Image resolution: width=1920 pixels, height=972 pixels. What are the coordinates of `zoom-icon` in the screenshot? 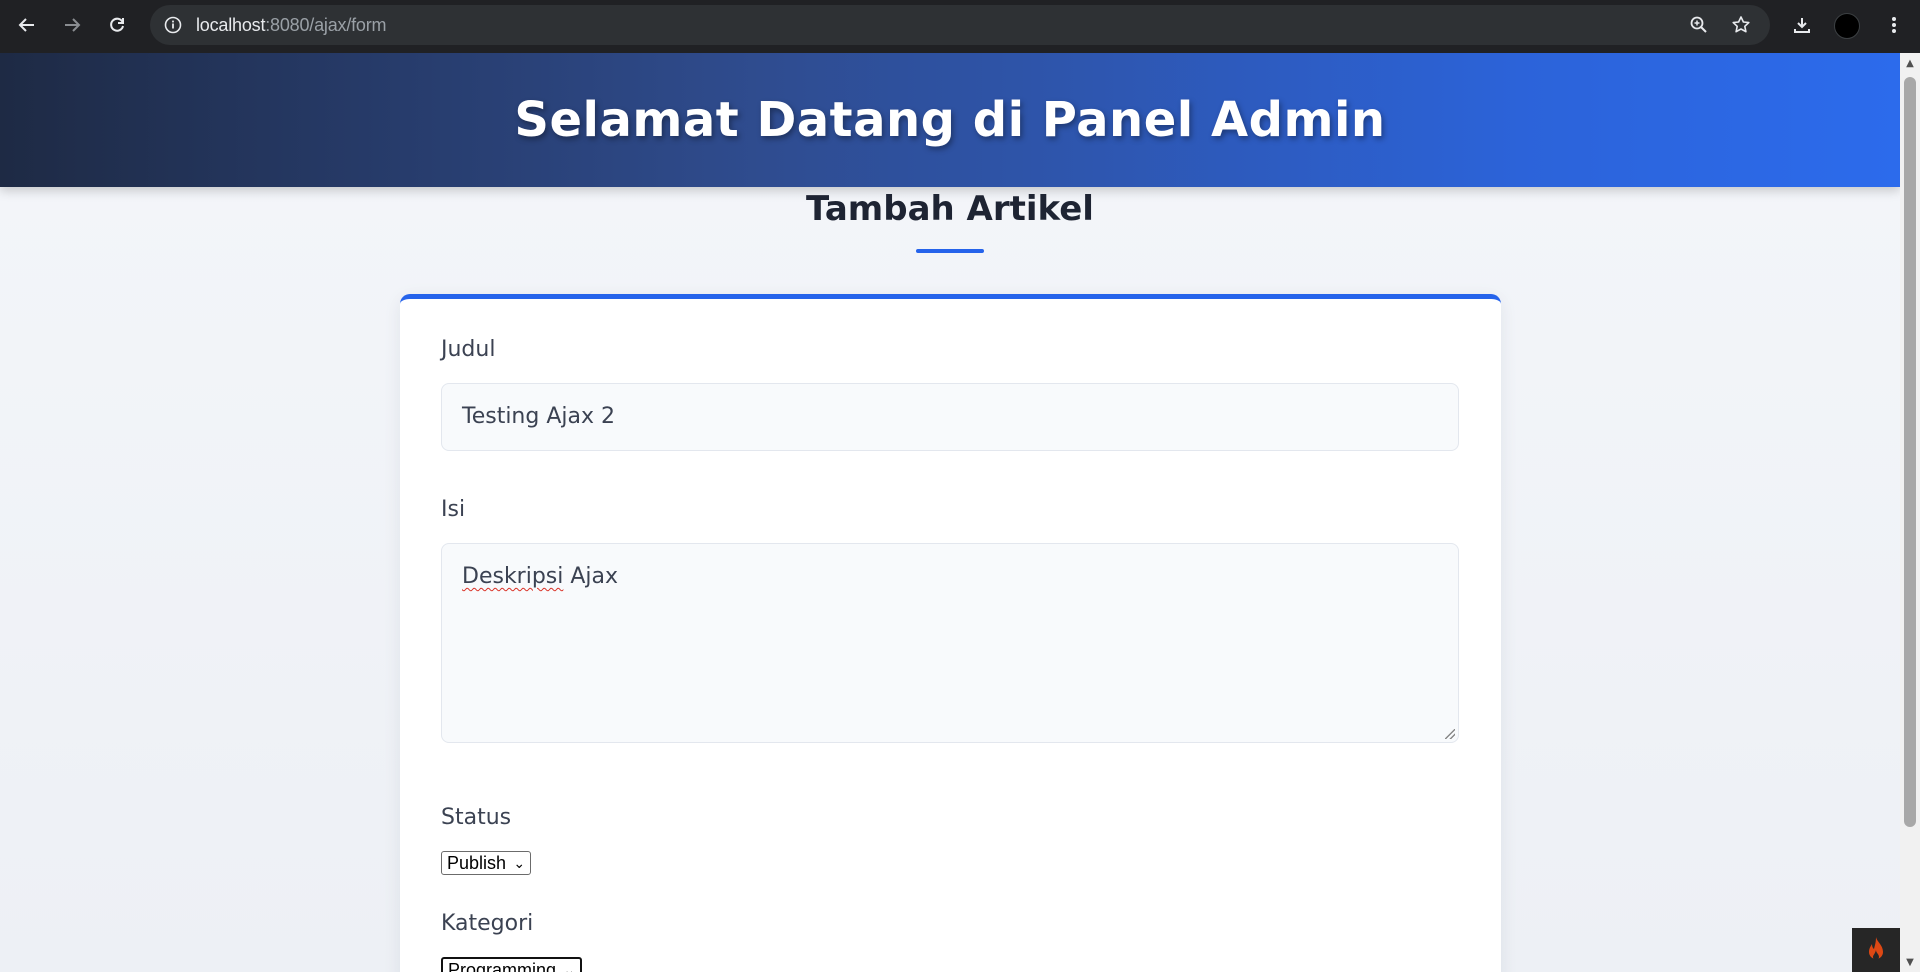 It's located at (1699, 25).